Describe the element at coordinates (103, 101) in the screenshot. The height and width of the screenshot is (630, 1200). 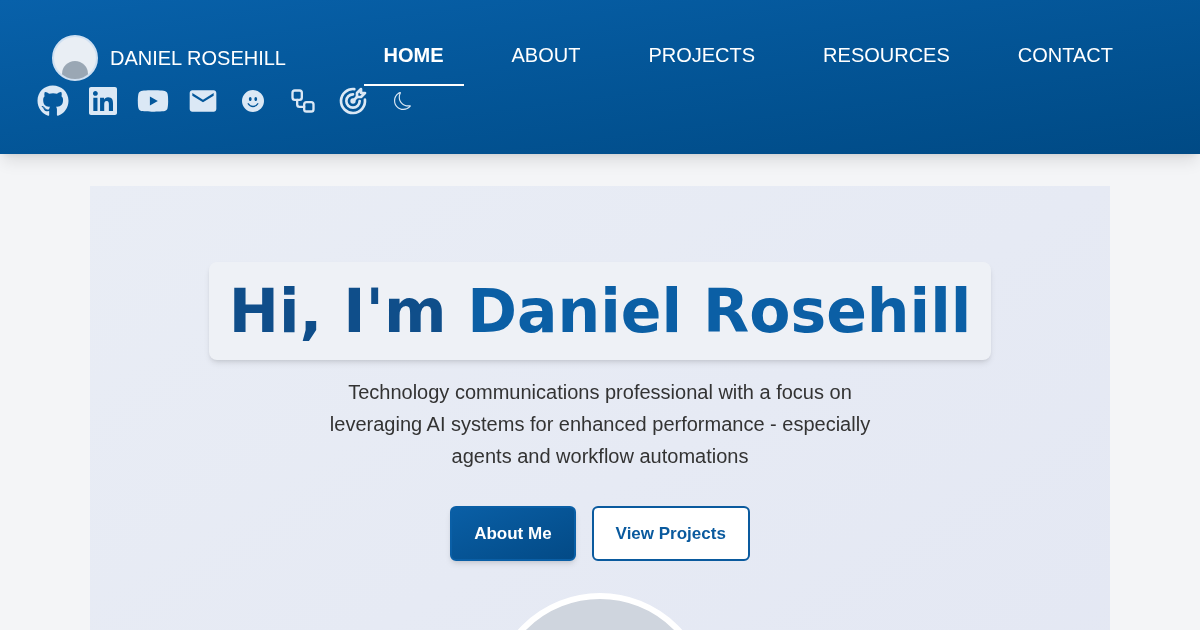
I see `linkedin-icon` at that location.